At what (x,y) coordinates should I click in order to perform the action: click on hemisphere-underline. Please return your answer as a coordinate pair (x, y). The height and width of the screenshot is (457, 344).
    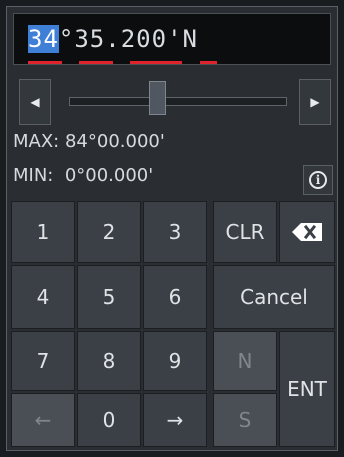
    Looking at the image, I should click on (208, 62).